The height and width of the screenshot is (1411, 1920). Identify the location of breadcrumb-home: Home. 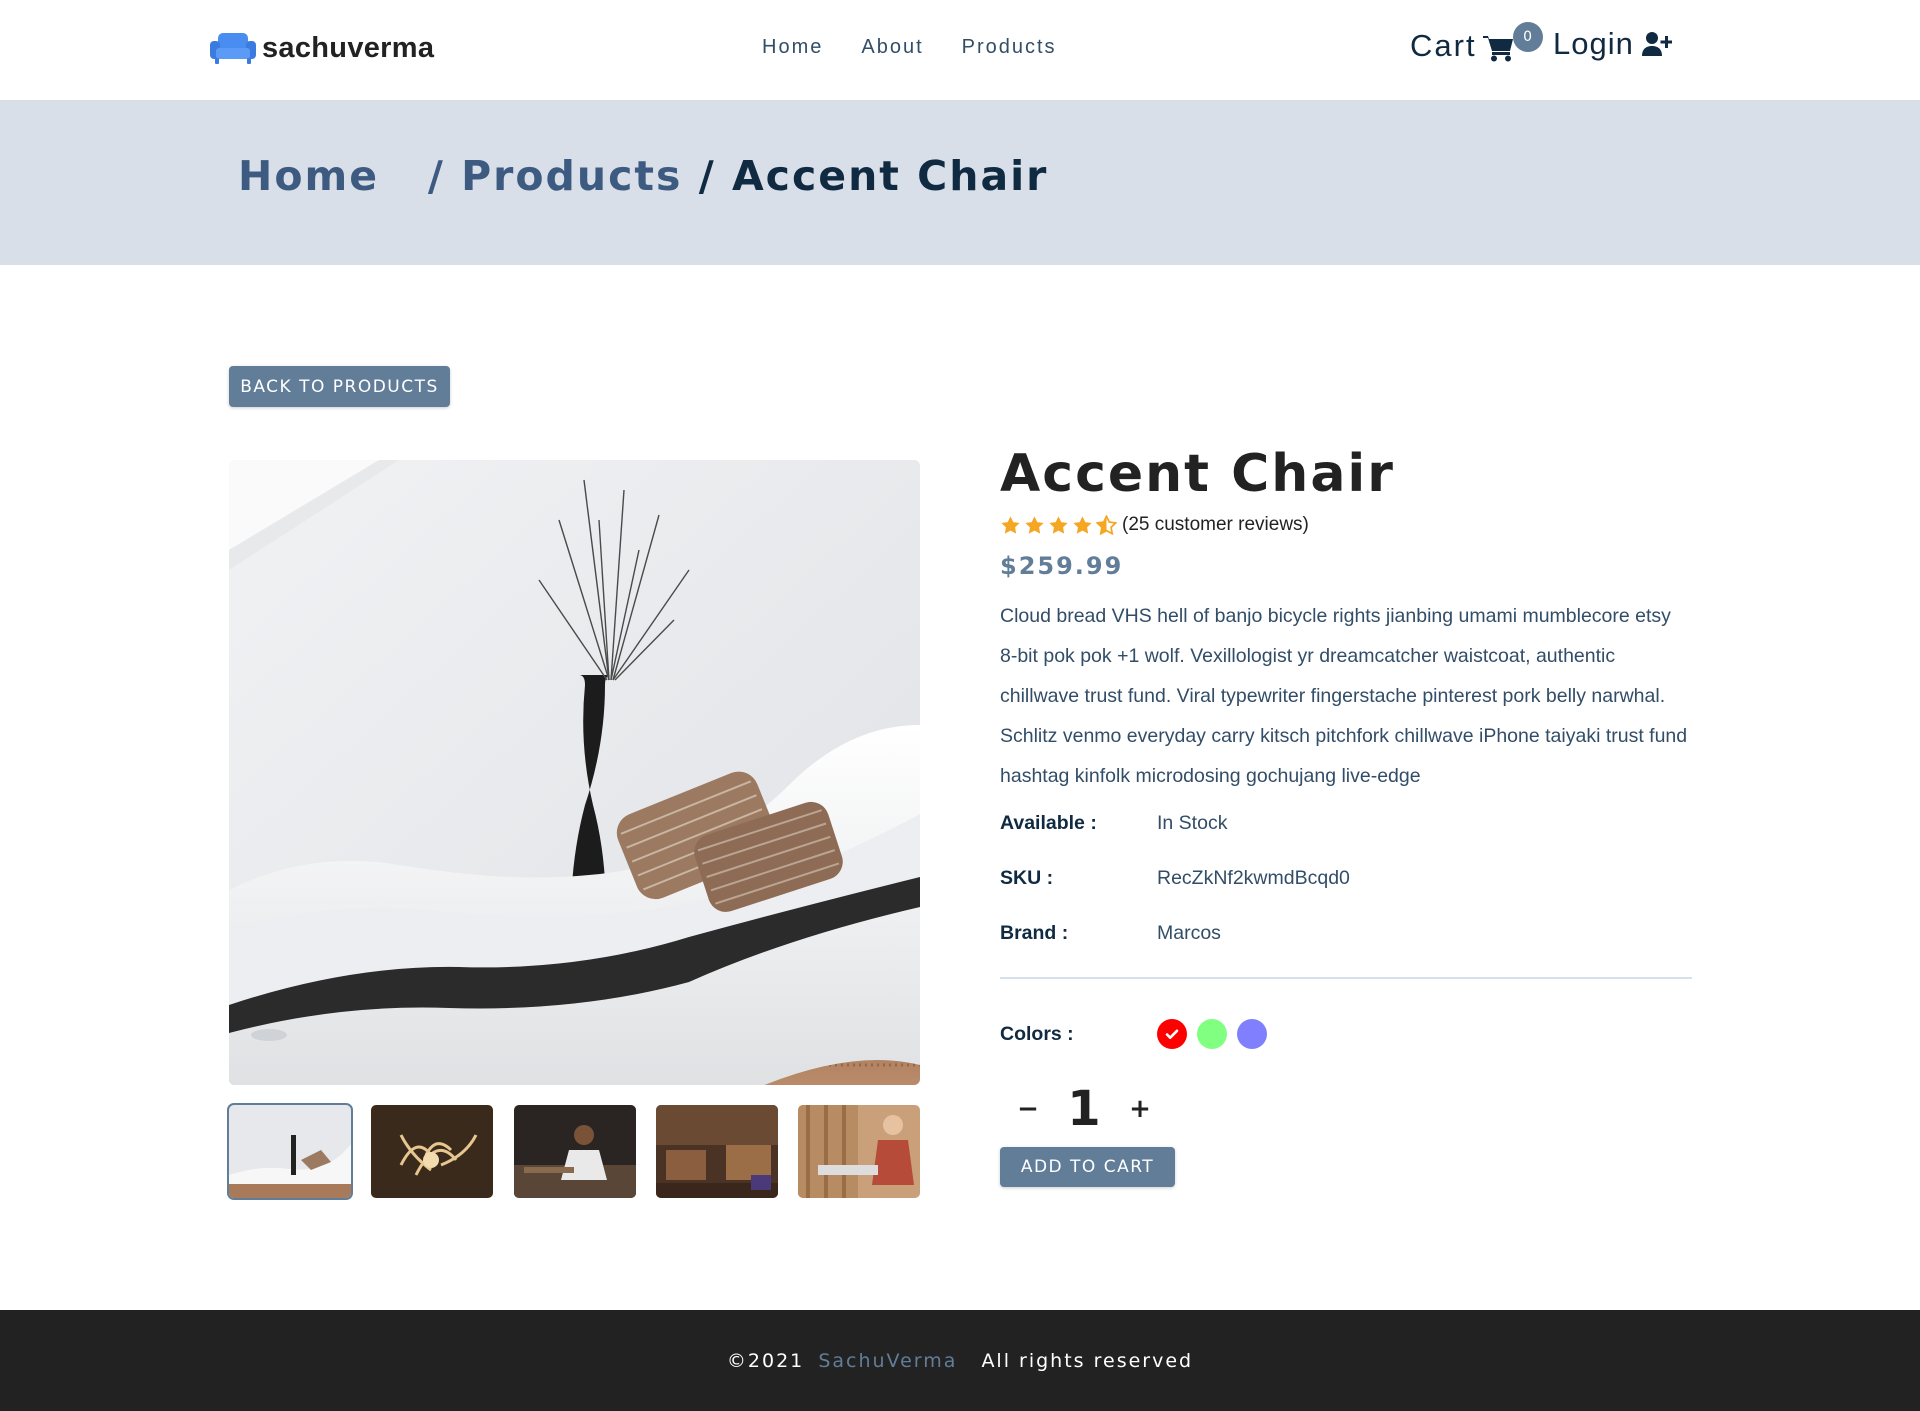
(308, 176).